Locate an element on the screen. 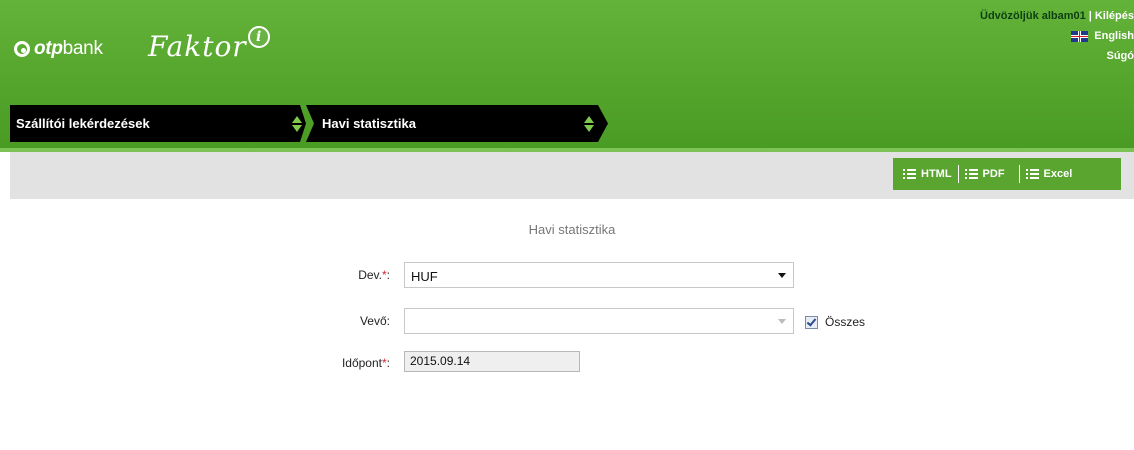  currency-value: HUF is located at coordinates (424, 276).